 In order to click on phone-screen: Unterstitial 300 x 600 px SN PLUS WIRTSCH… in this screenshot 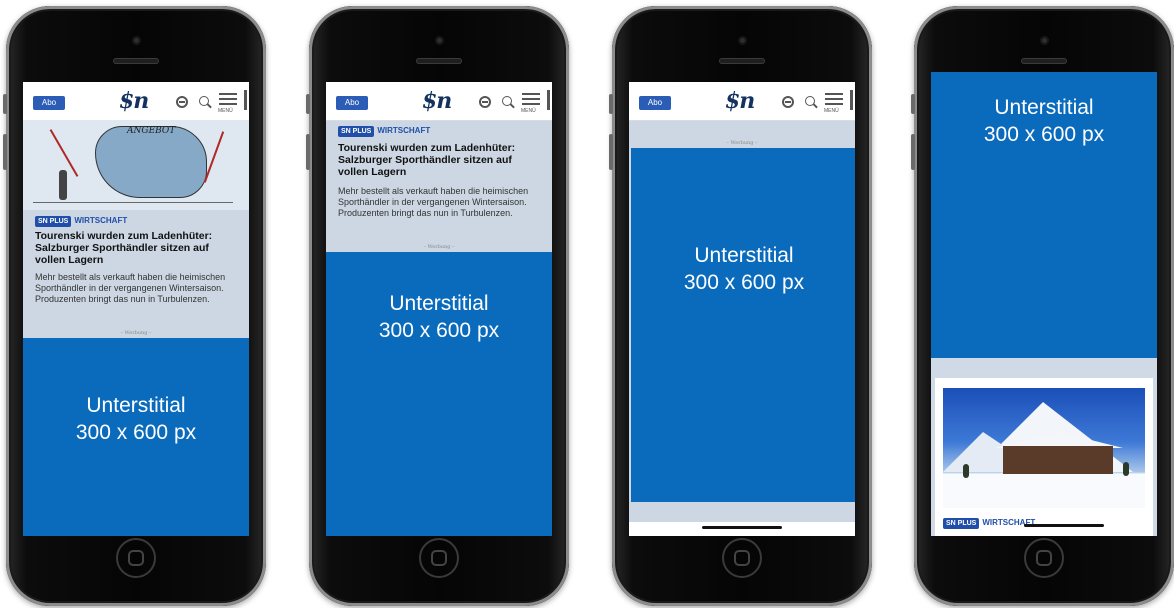, I will do `click(1044, 304)`.